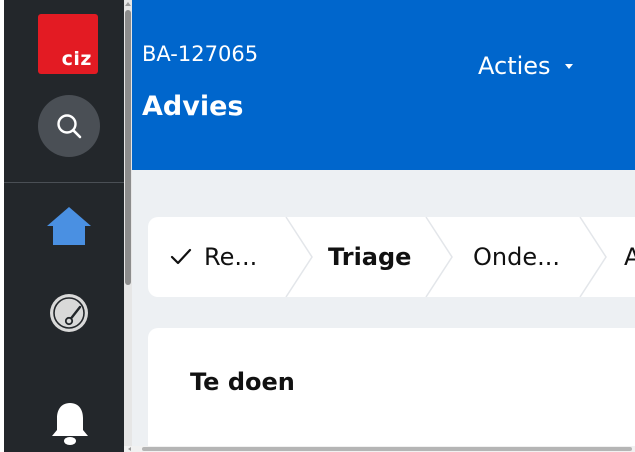 The height and width of the screenshot is (452, 635). I want to click on sidebar-divider, so click(64, 182).